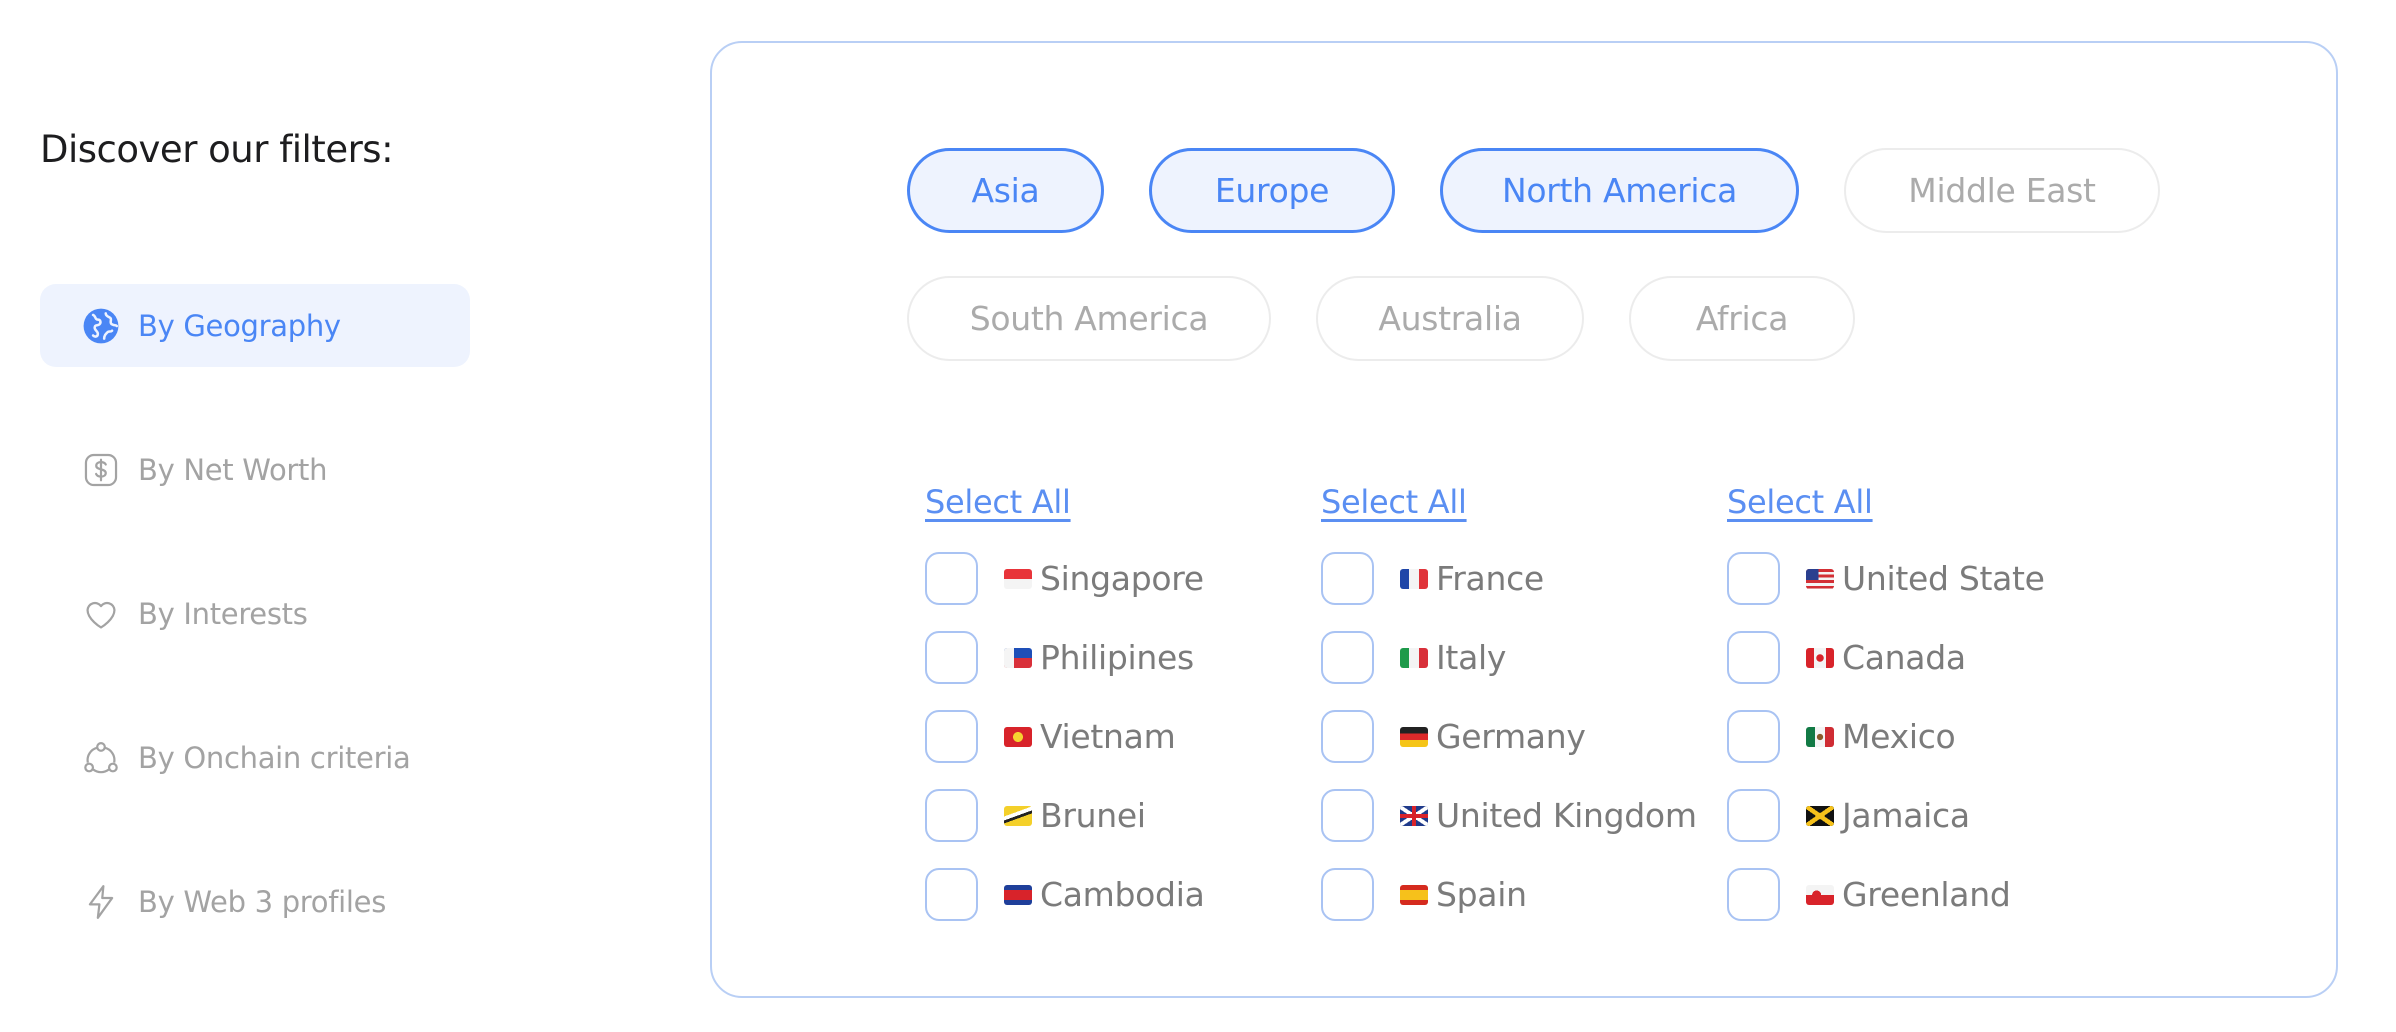  I want to click on network-icon, so click(101, 758).